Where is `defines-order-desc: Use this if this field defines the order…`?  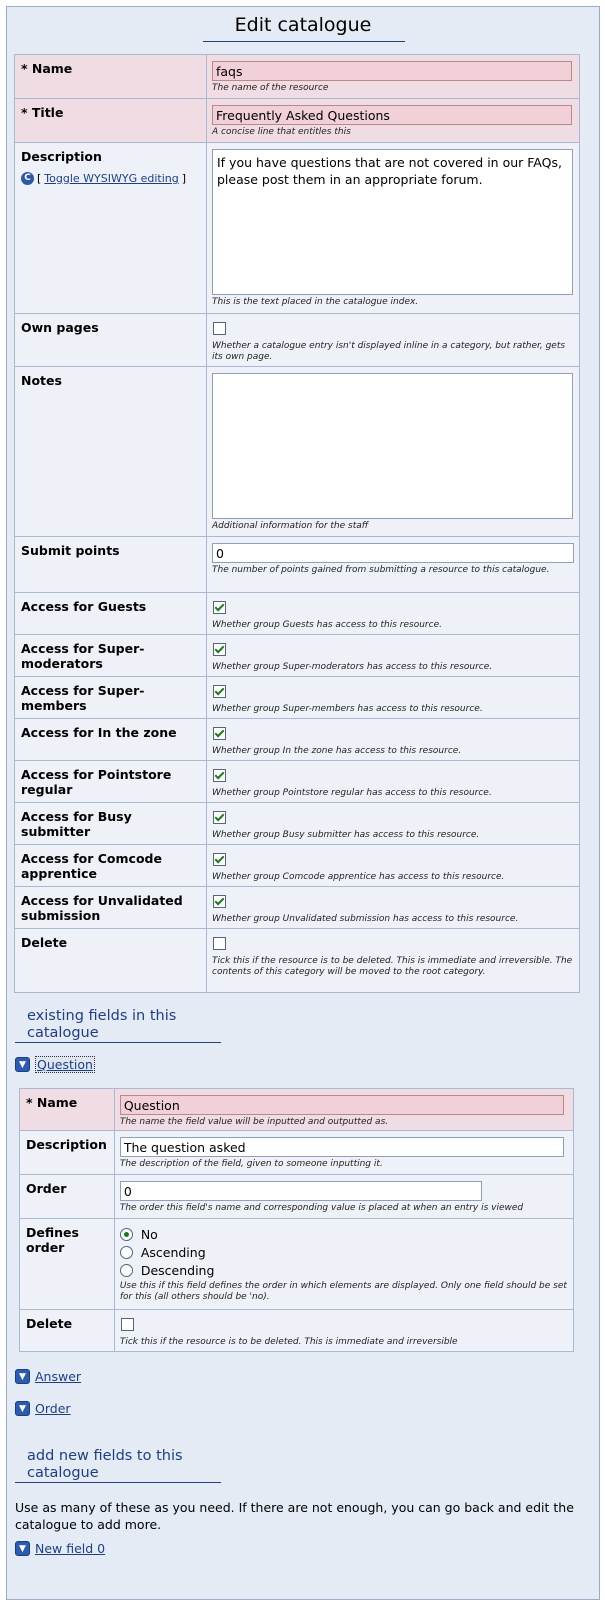
defines-order-desc: Use this if this field defines the order… is located at coordinates (343, 1291).